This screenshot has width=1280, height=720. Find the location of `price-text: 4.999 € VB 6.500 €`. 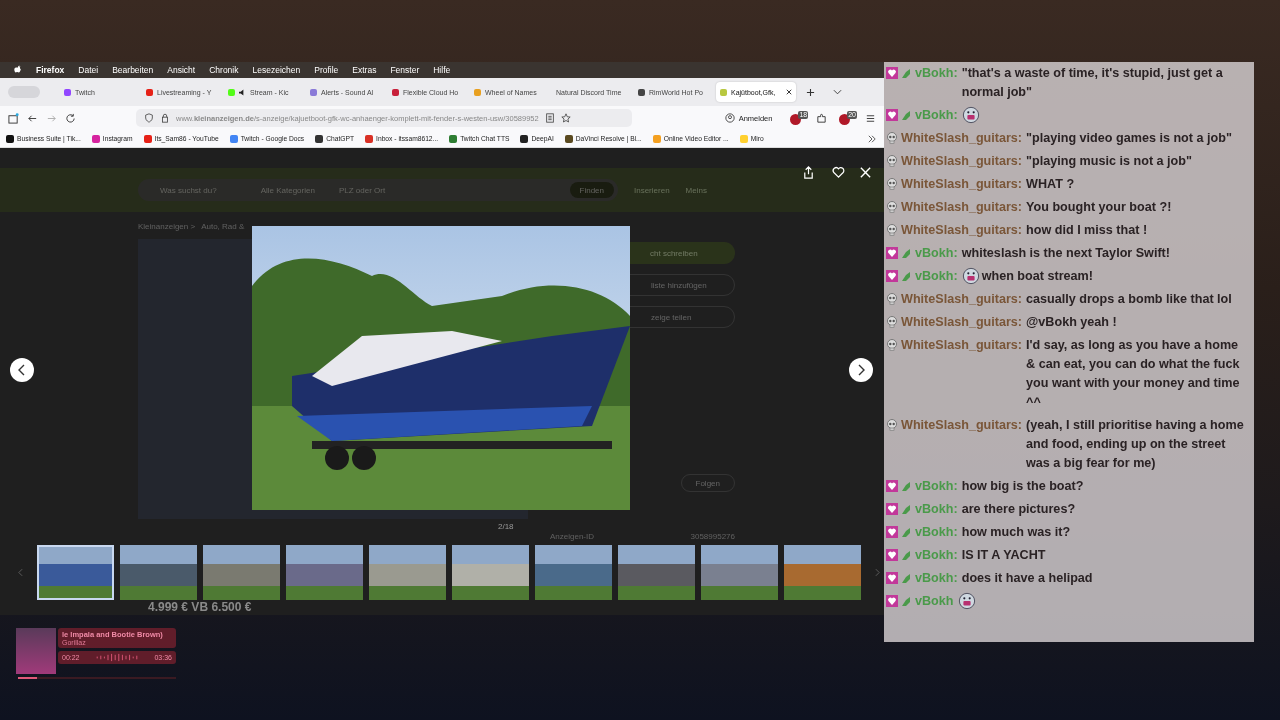

price-text: 4.999 € VB 6.500 € is located at coordinates (200, 607).